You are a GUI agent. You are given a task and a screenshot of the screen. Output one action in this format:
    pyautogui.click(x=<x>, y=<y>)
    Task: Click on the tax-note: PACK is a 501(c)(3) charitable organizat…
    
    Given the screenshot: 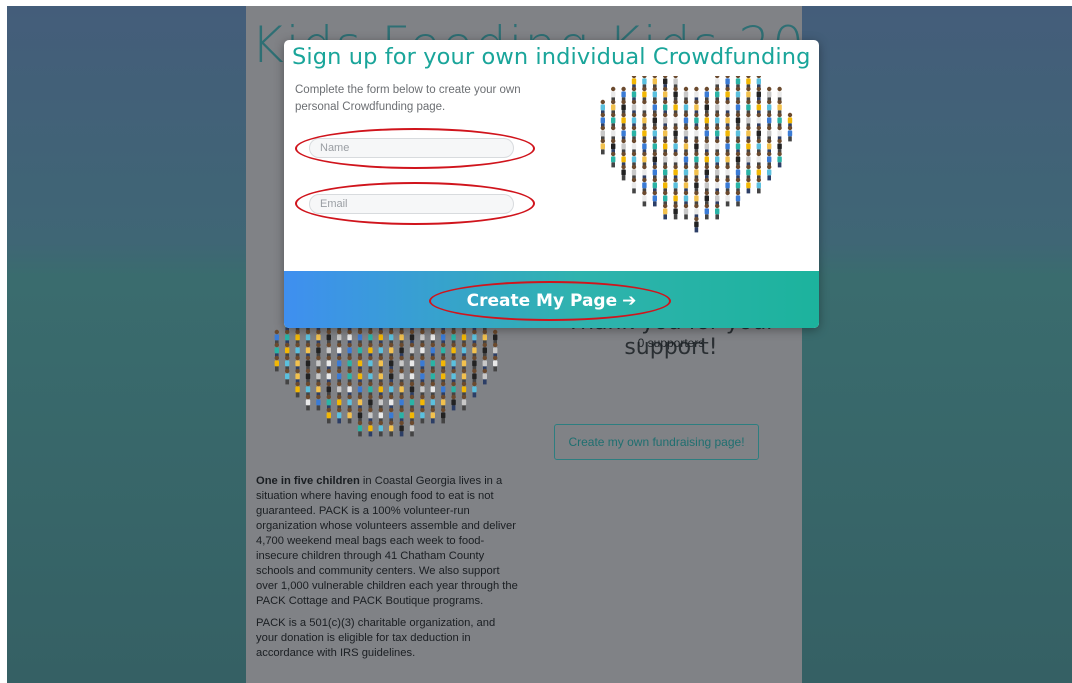 What is the action you would take?
    pyautogui.click(x=376, y=638)
    